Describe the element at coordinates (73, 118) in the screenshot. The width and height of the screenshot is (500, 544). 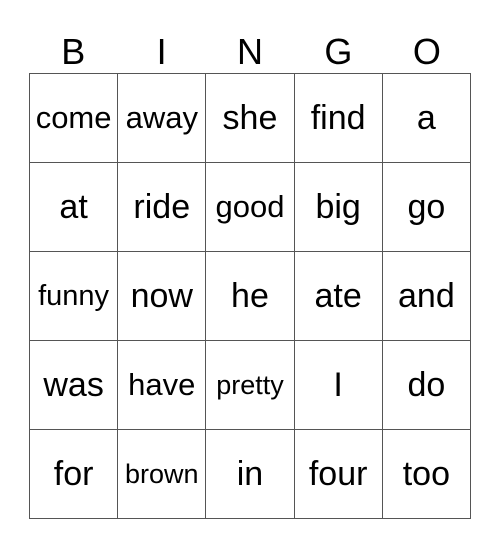
I see `grid-cell: come` at that location.